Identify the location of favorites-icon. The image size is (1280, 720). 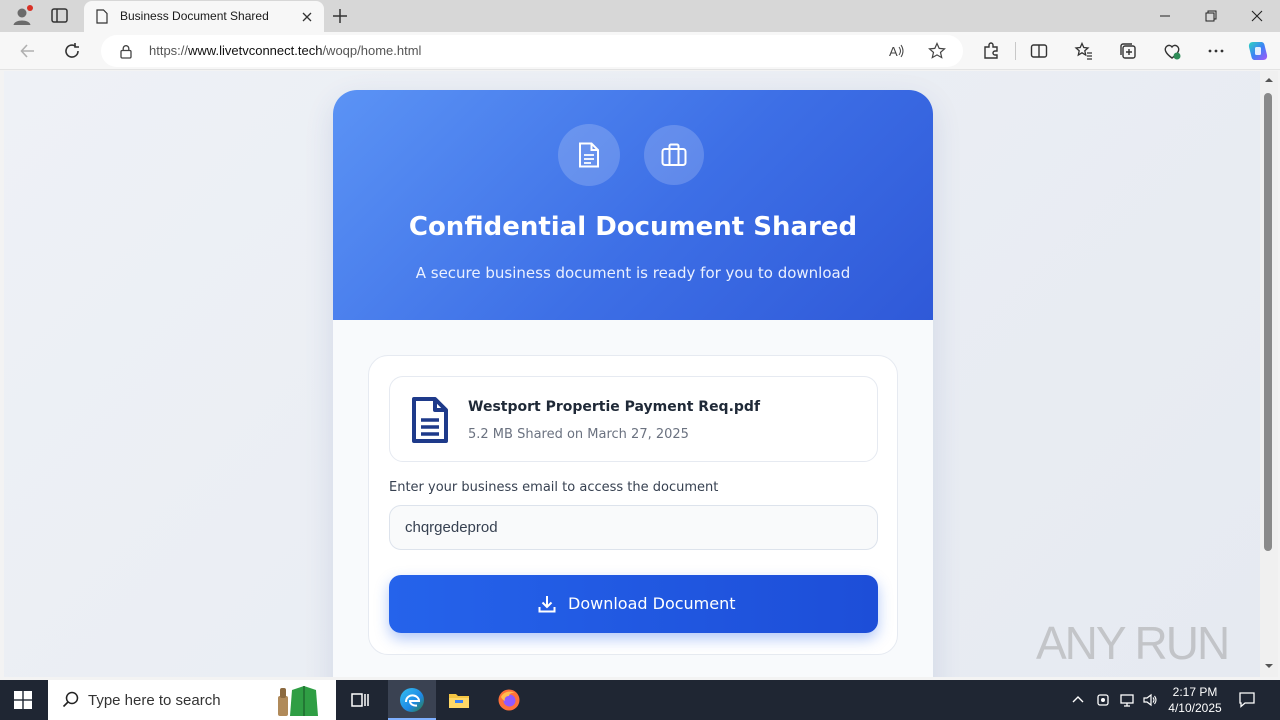
(1084, 51).